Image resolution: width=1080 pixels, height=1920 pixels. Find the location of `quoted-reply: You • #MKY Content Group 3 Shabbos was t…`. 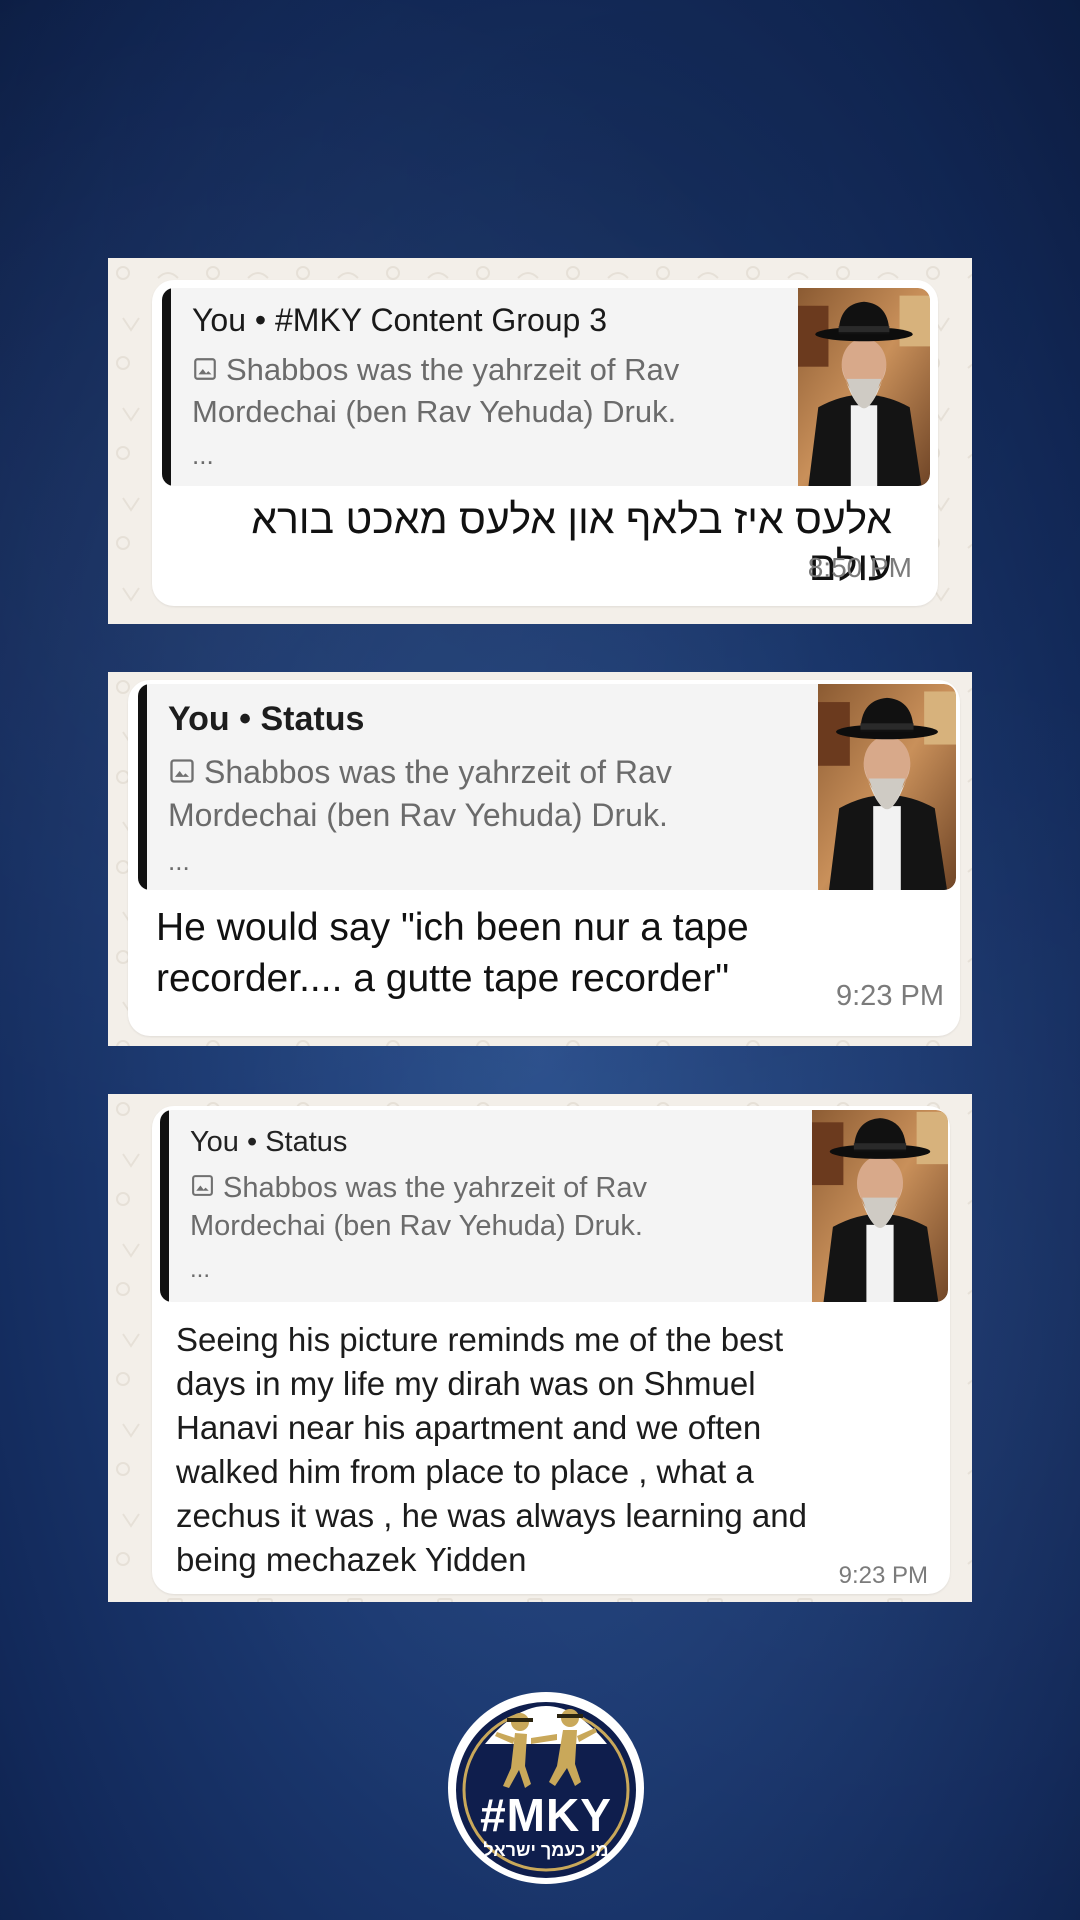

quoted-reply: You • #MKY Content Group 3 Shabbos was t… is located at coordinates (546, 387).